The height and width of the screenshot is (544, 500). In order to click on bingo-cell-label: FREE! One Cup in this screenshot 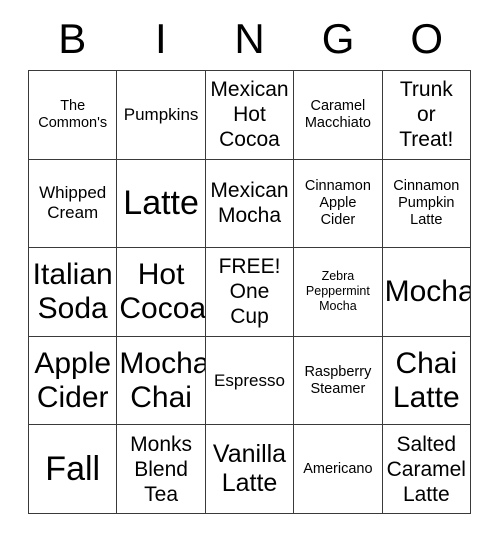, I will do `click(249, 292)`.